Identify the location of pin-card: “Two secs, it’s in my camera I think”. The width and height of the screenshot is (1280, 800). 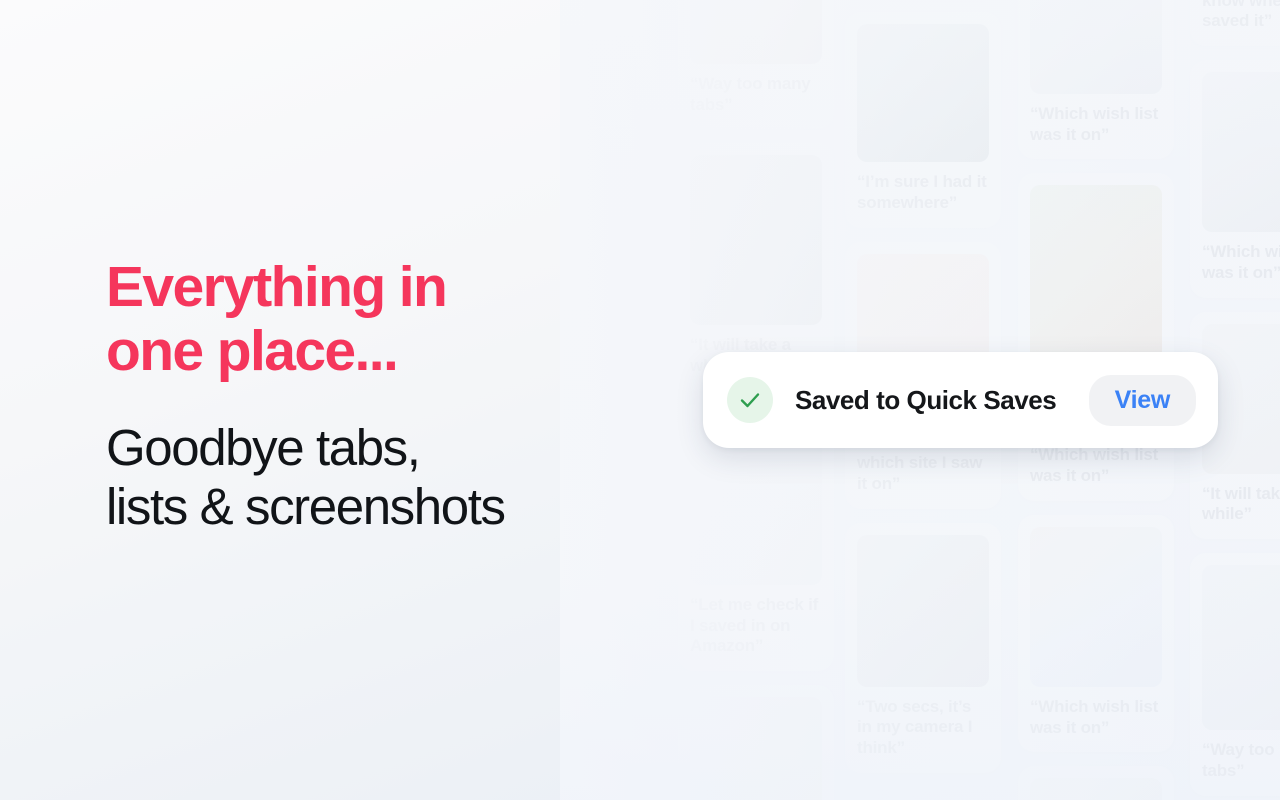
(923, 647).